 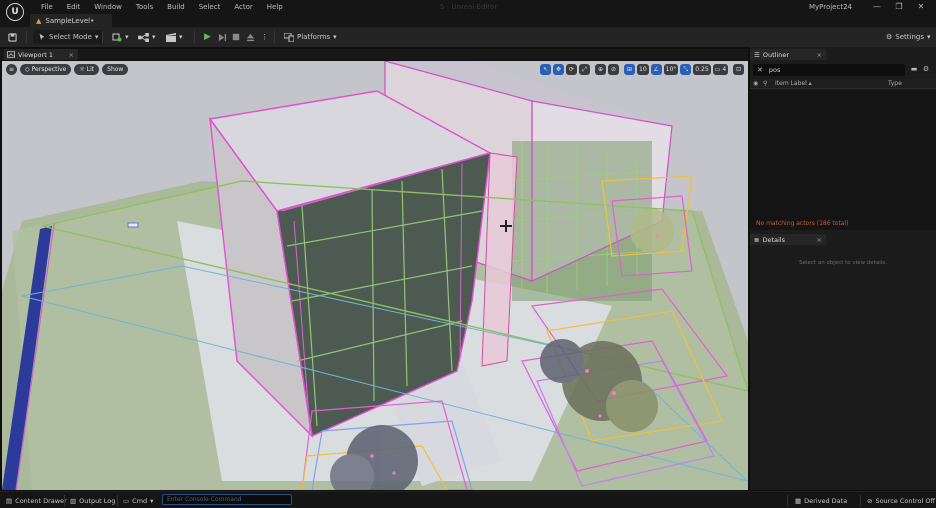 What do you see at coordinates (821, 501) in the screenshot?
I see `derived-data-button: ▦ Derived Data` at bounding box center [821, 501].